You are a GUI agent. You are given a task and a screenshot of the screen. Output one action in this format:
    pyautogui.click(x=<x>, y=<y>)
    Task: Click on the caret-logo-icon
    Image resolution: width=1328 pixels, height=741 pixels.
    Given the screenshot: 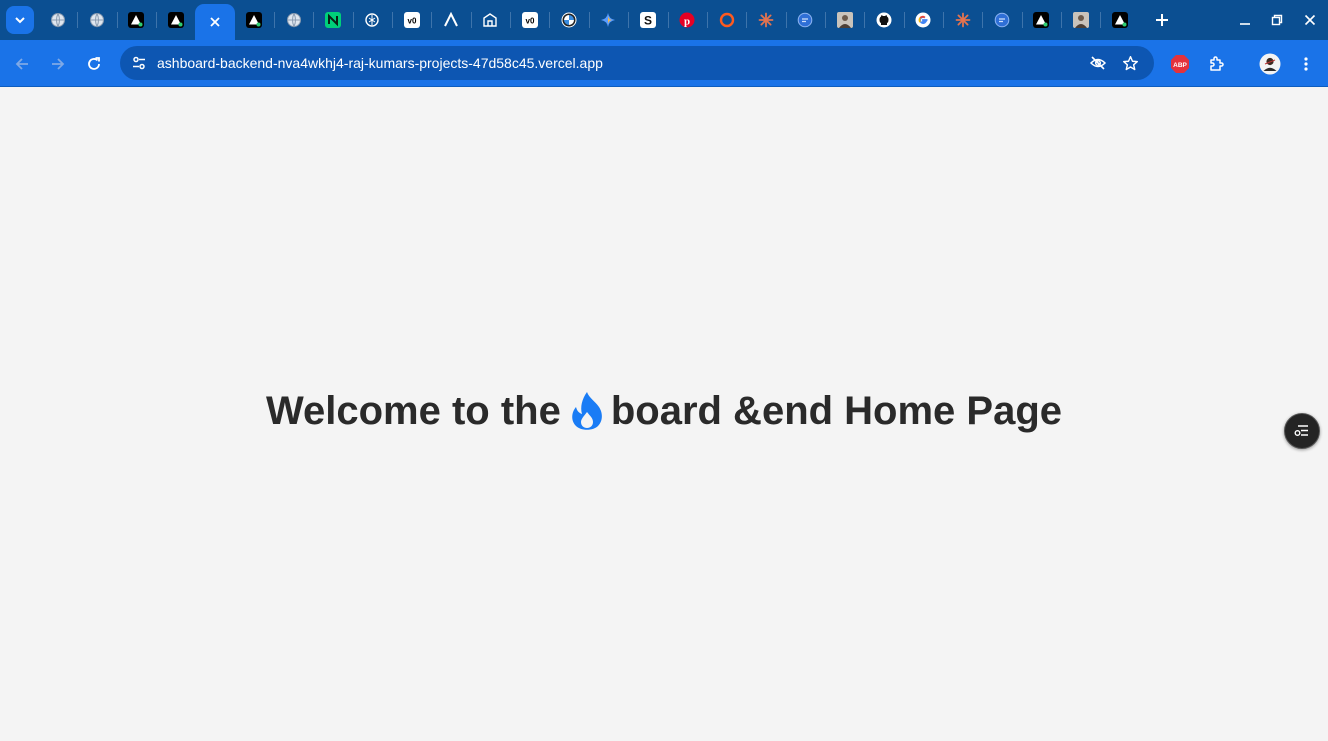 What is the action you would take?
    pyautogui.click(x=451, y=20)
    